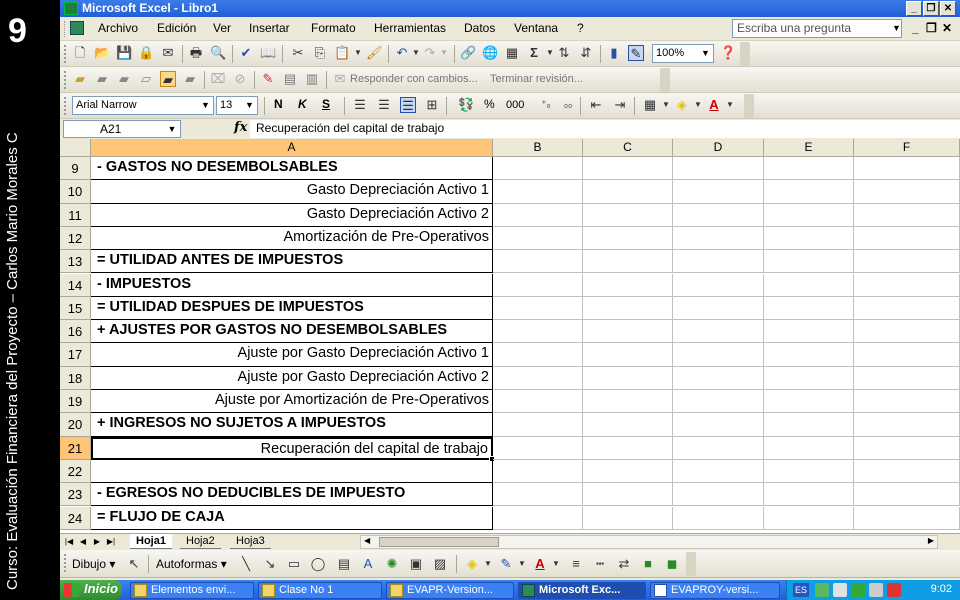 This screenshot has width=960, height=600. What do you see at coordinates (490, 53) in the screenshot?
I see `ink-icon: 🌐` at bounding box center [490, 53].